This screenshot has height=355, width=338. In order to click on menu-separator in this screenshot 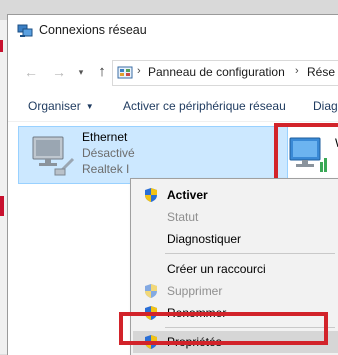, I will do `click(250, 253)`.